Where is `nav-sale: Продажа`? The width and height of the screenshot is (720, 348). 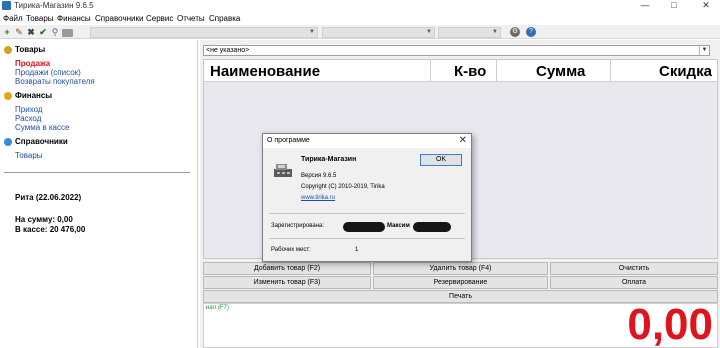
nav-sale: Продажа is located at coordinates (32, 63).